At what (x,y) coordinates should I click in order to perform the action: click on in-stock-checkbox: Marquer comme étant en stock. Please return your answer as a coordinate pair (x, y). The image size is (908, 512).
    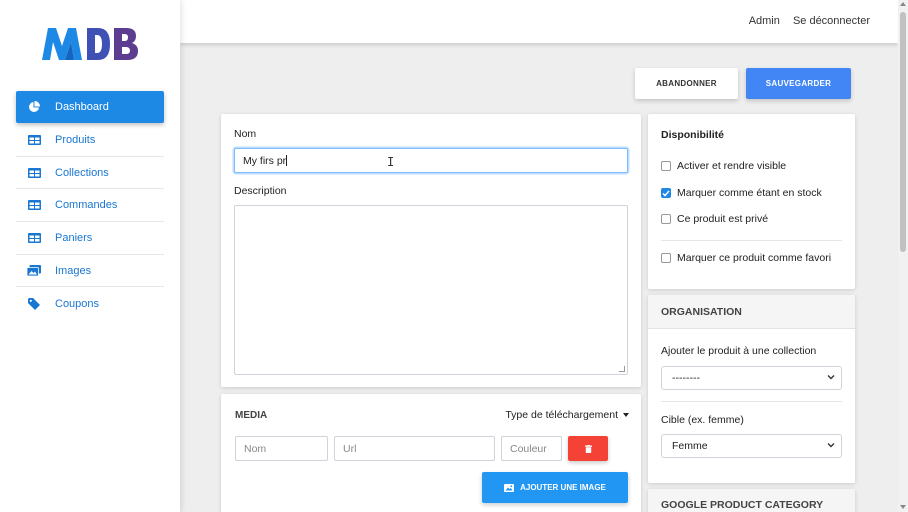
    Looking at the image, I should click on (741, 193).